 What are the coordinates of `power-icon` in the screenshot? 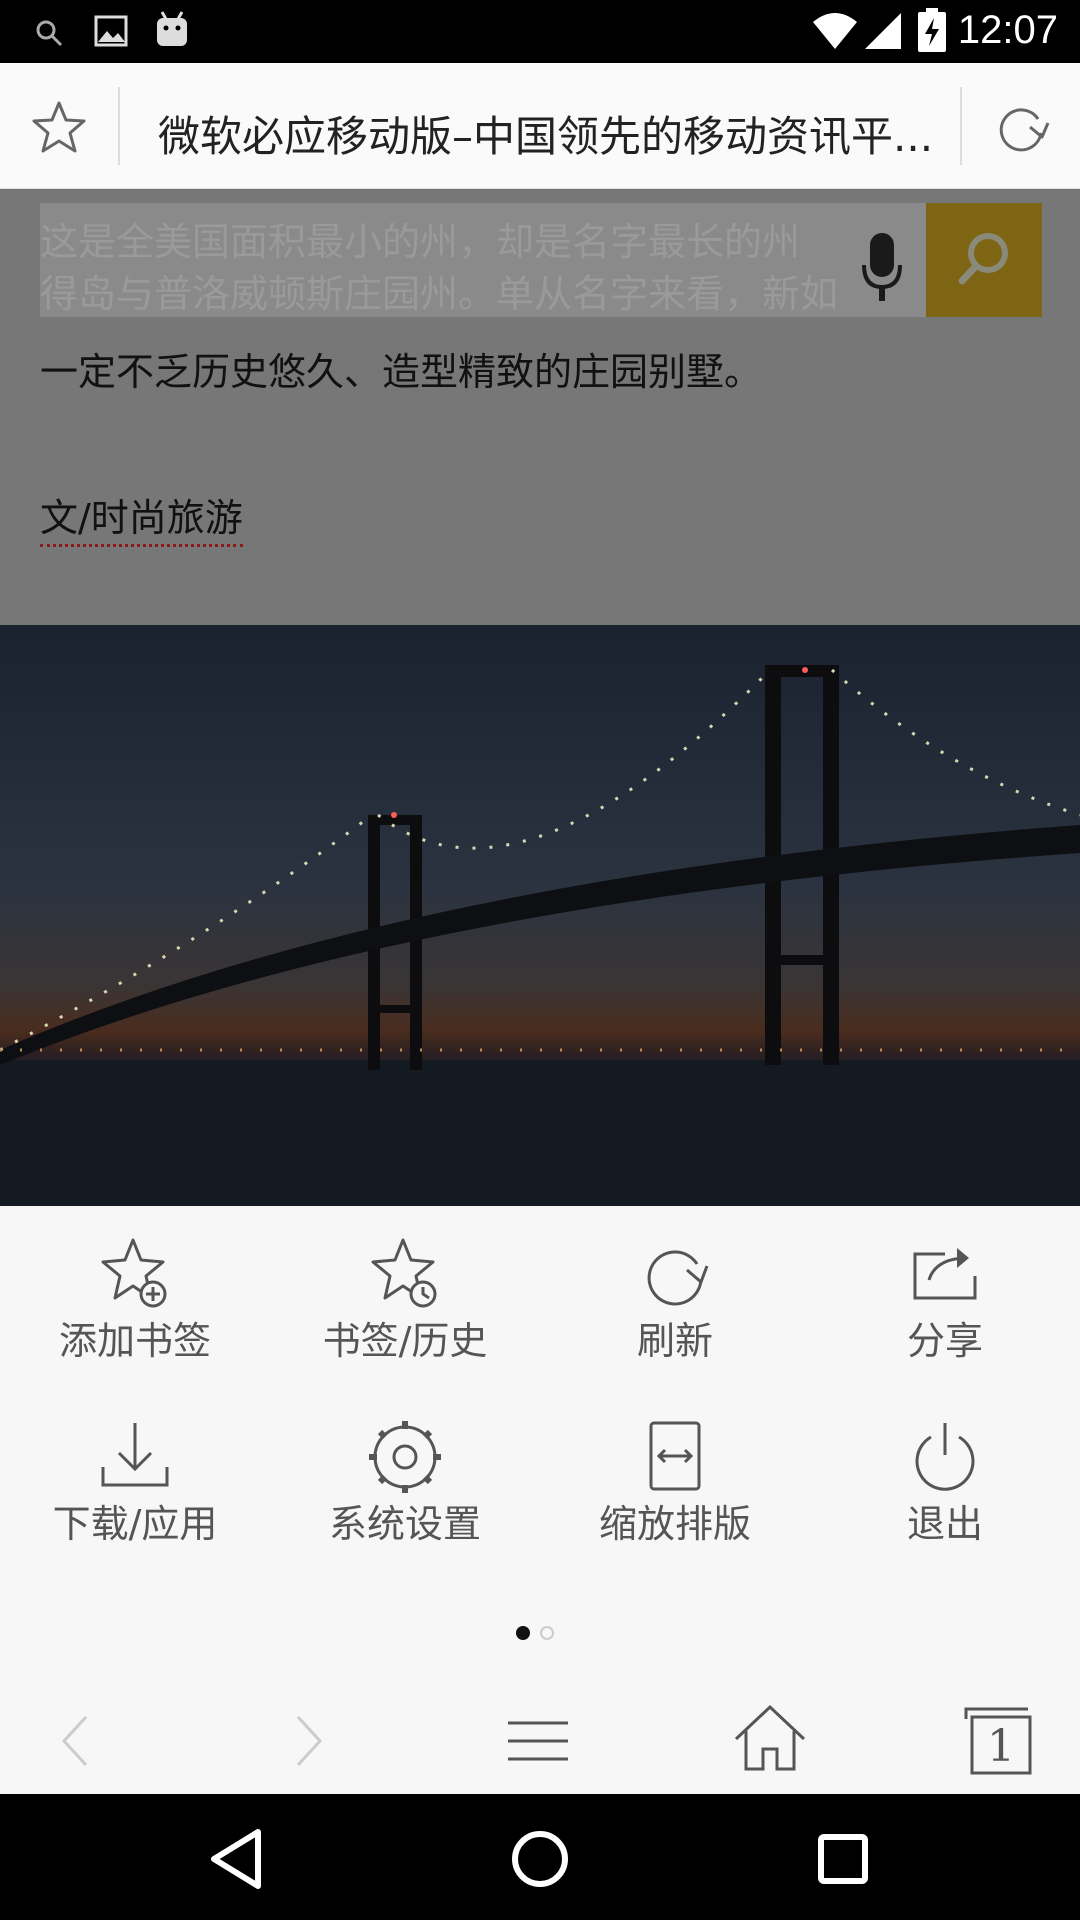 It's located at (945, 1457).